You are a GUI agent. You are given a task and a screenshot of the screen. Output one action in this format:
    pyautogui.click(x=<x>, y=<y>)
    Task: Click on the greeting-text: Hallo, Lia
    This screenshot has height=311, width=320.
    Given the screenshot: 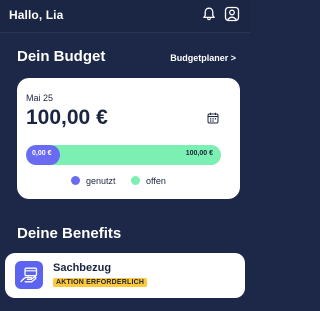 What is the action you would take?
    pyautogui.click(x=36, y=15)
    